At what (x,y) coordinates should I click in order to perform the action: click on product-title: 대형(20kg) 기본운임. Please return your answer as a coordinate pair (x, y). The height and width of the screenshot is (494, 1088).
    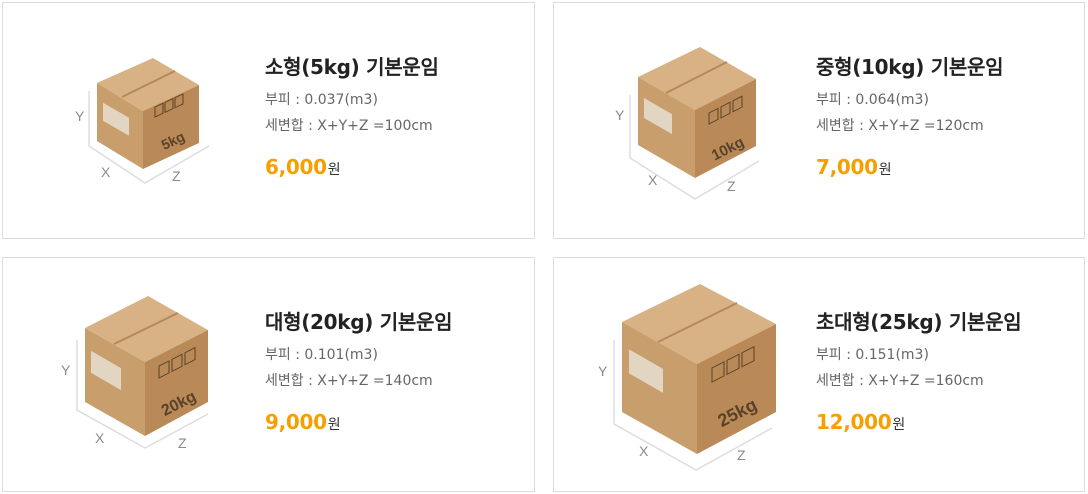
    Looking at the image, I should click on (359, 322).